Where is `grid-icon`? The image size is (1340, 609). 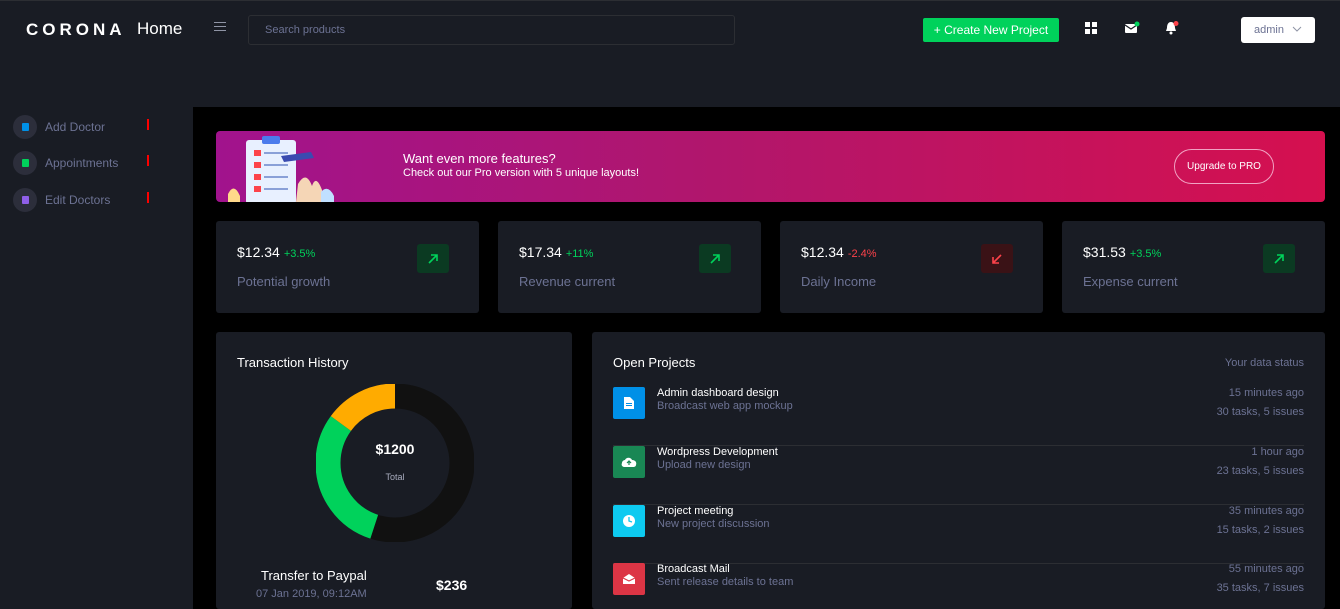
grid-icon is located at coordinates (1092, 28).